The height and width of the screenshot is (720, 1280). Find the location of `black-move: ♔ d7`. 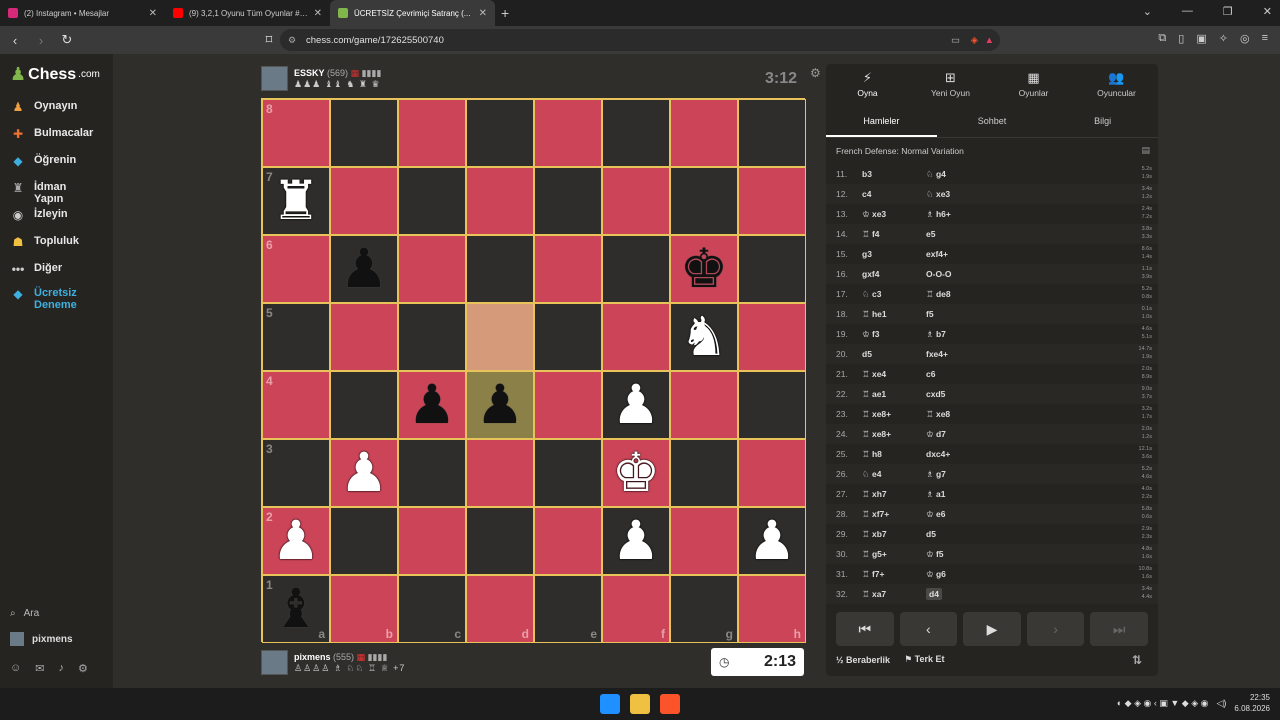

black-move: ♔ d7 is located at coordinates (986, 434).